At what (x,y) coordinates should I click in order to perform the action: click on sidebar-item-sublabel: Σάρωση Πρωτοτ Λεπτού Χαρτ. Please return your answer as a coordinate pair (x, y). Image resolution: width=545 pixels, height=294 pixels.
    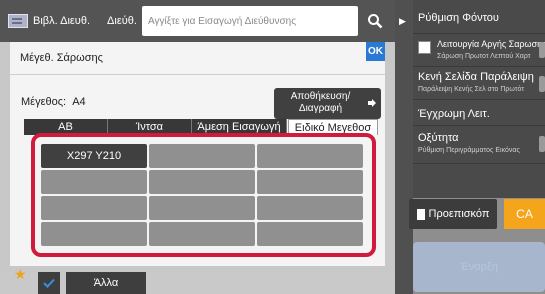
    Looking at the image, I should click on (484, 56).